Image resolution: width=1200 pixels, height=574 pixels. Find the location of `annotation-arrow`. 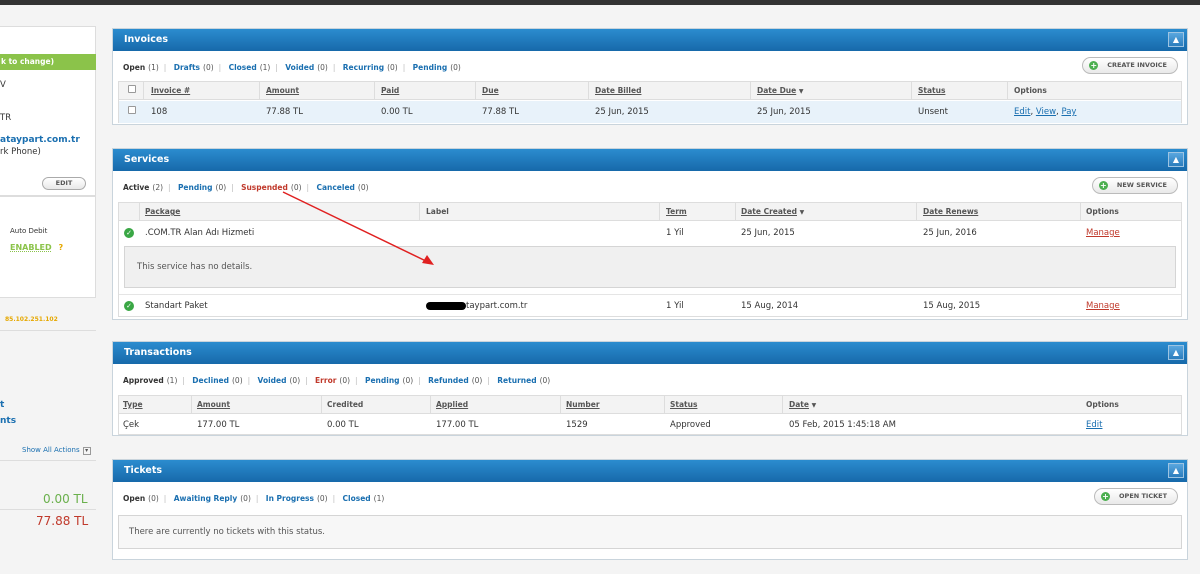

annotation-arrow is located at coordinates (358, 228).